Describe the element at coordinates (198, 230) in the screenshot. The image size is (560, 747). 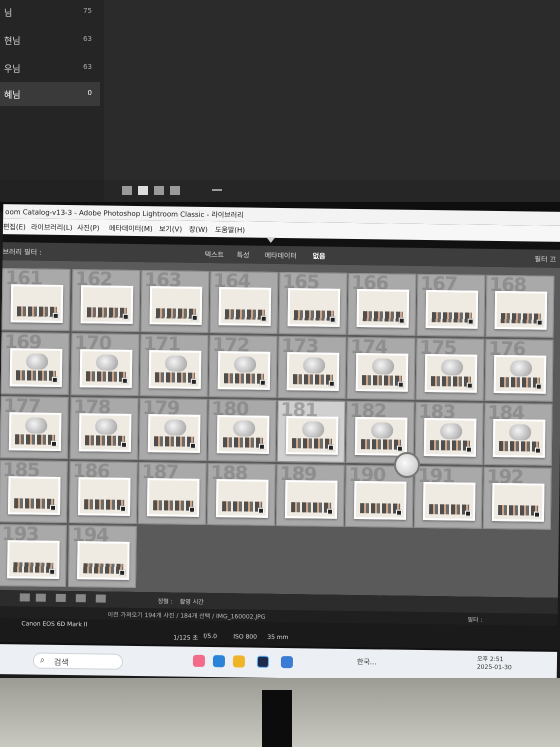
I see `menu-window: 창(W)` at that location.